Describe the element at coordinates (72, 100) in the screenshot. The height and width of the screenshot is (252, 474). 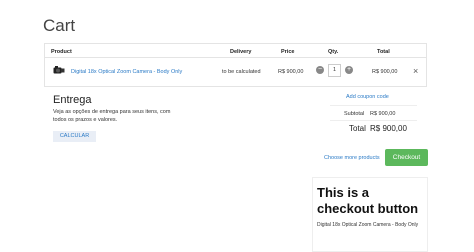
I see `shipping-title: Entrega` at that location.